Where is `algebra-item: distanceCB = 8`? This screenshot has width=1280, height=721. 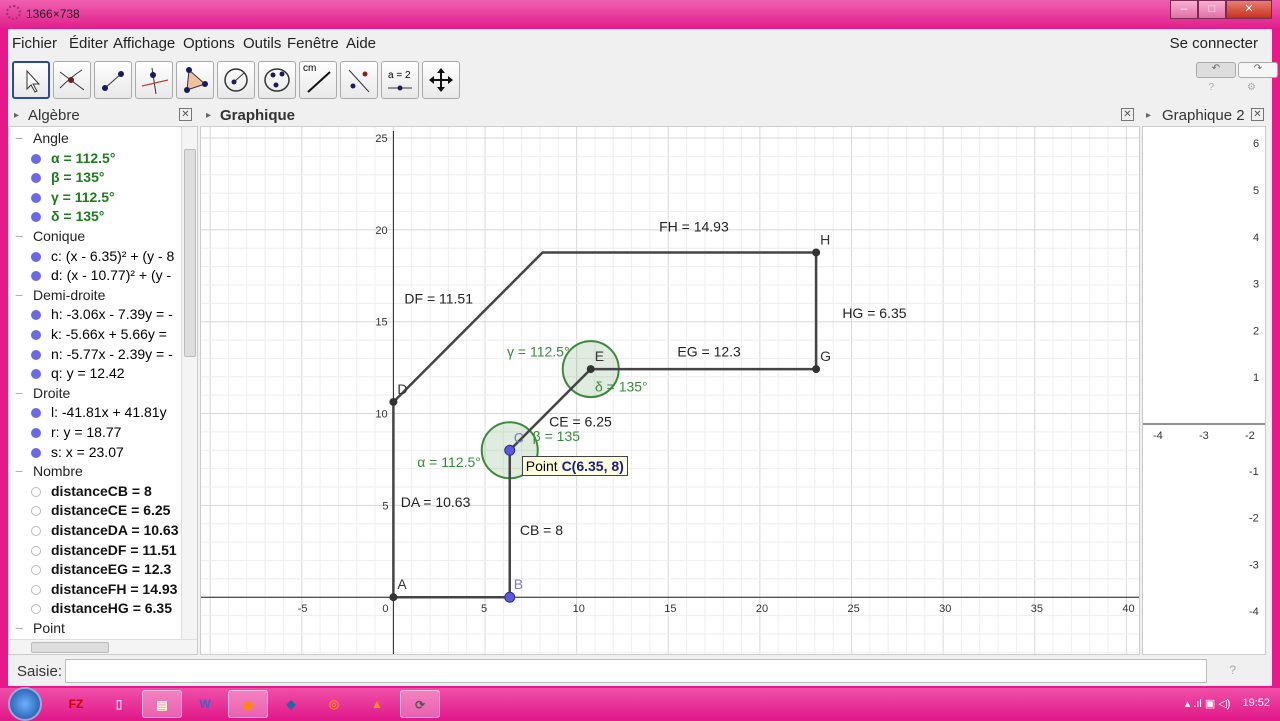 algebra-item: distanceCB = 8 is located at coordinates (80, 492).